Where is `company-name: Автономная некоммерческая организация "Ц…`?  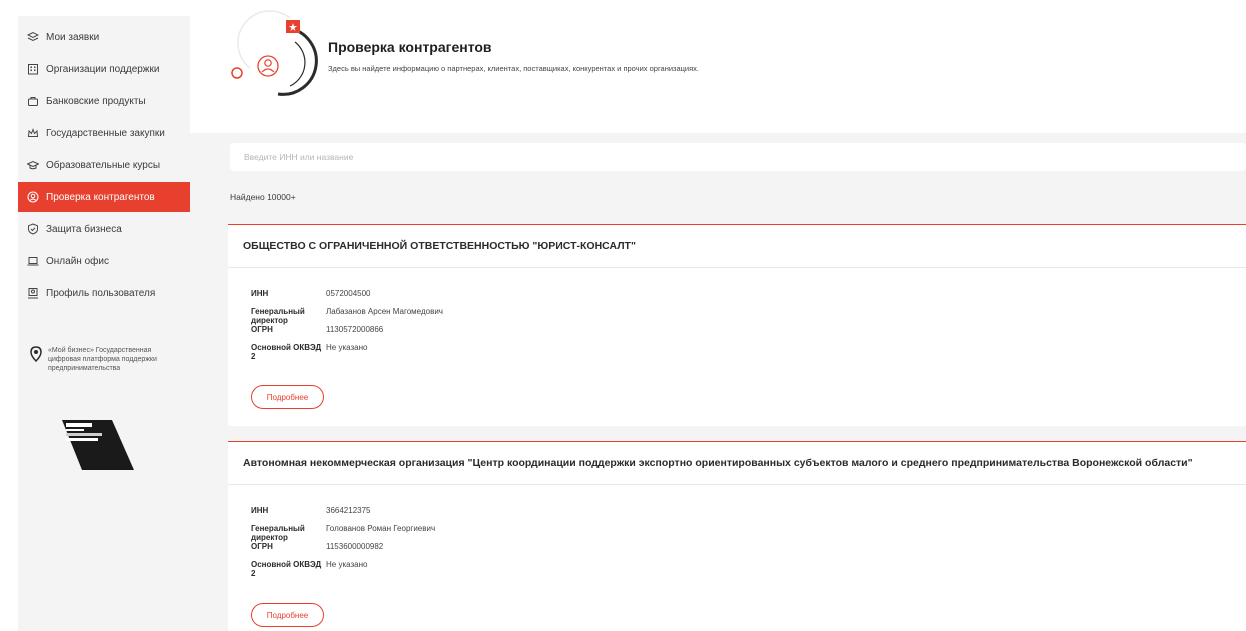 company-name: Автономная некоммерческая организация "Ц… is located at coordinates (737, 463).